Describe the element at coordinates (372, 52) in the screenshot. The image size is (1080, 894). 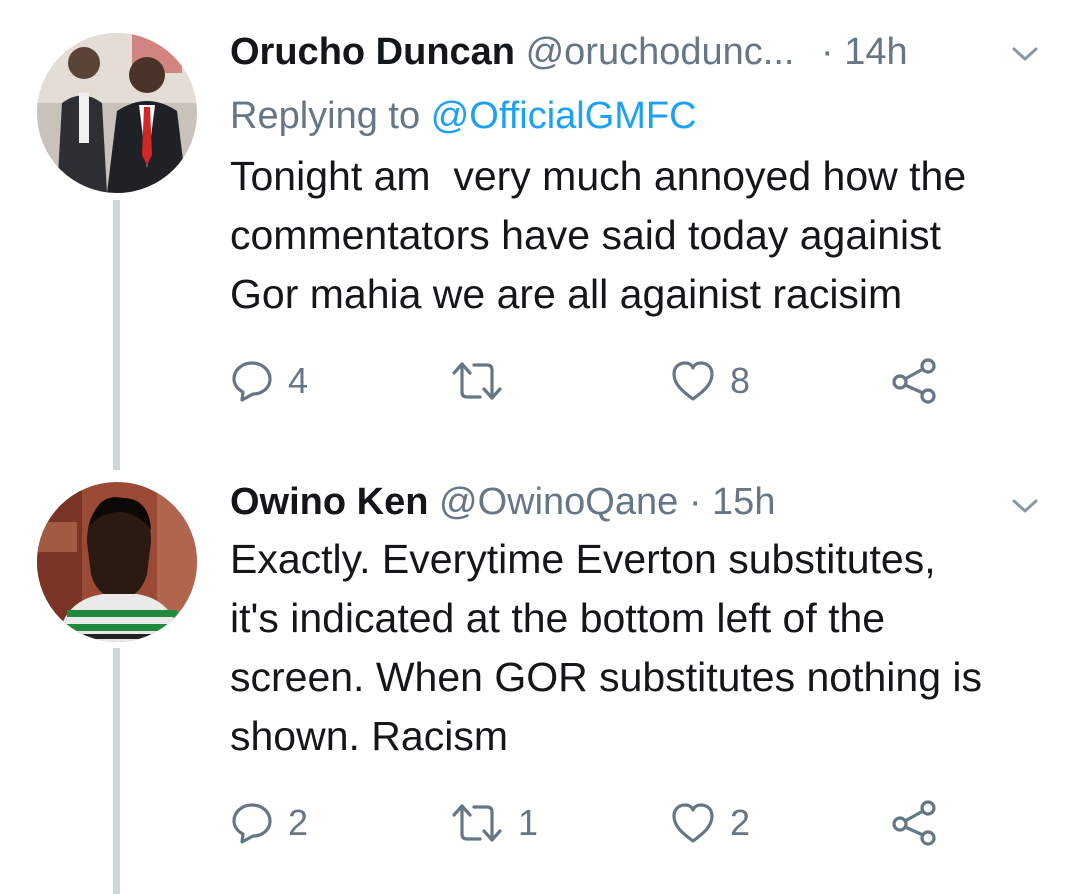
I see `display-name: Orucho Duncan` at that location.